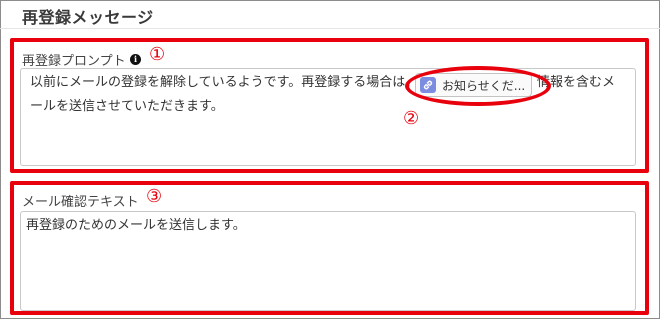 The width and height of the screenshot is (660, 319). I want to click on highlight-ellipse, so click(478, 86).